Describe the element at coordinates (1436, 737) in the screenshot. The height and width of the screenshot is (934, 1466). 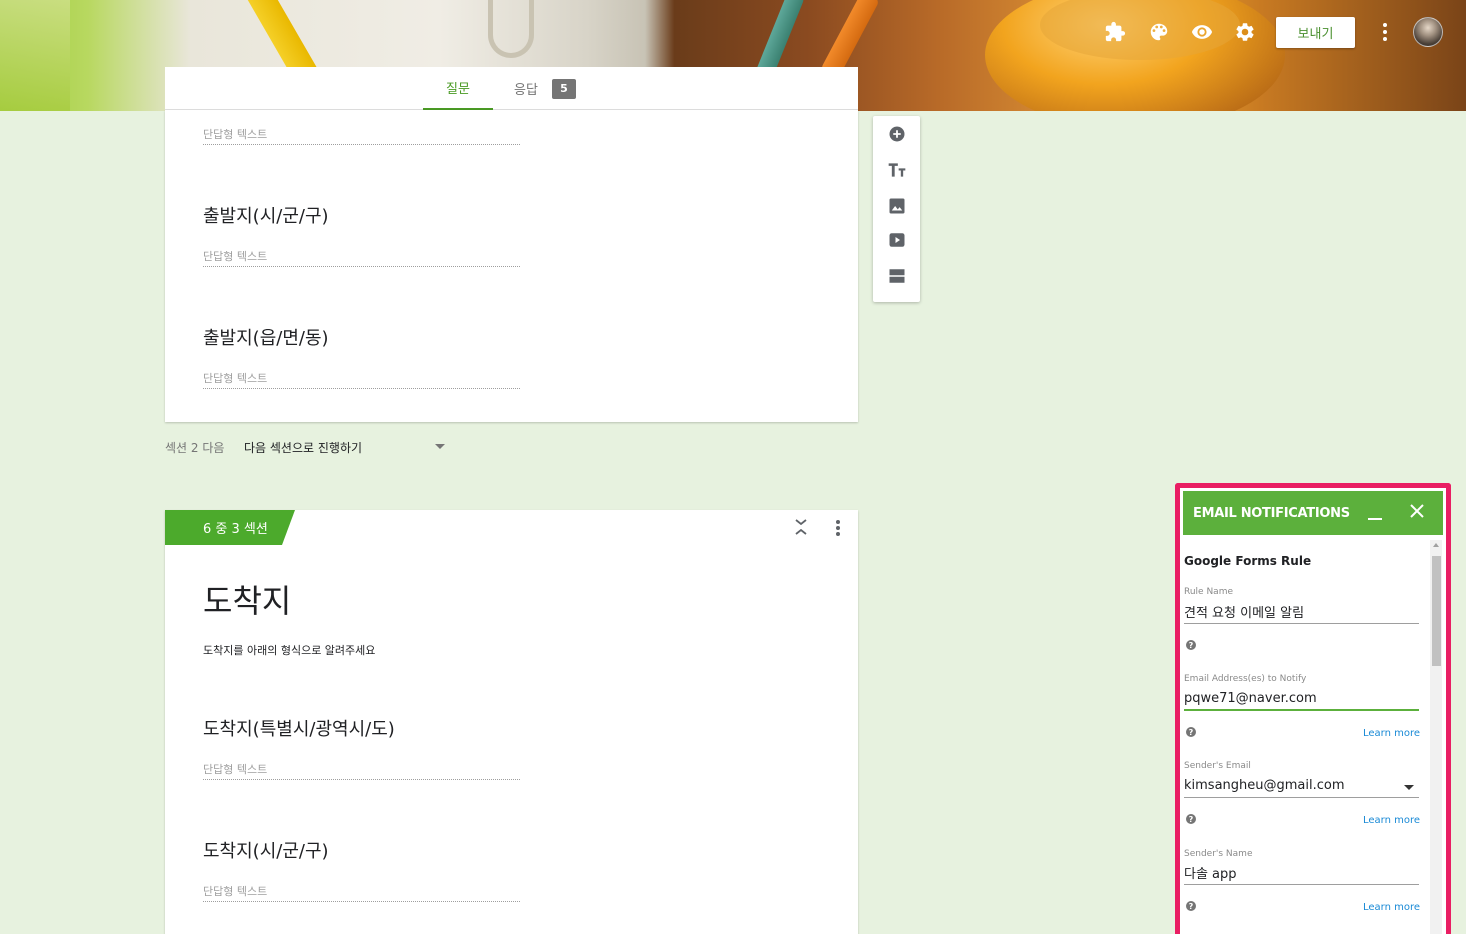
I see `panel-scrollbar` at that location.